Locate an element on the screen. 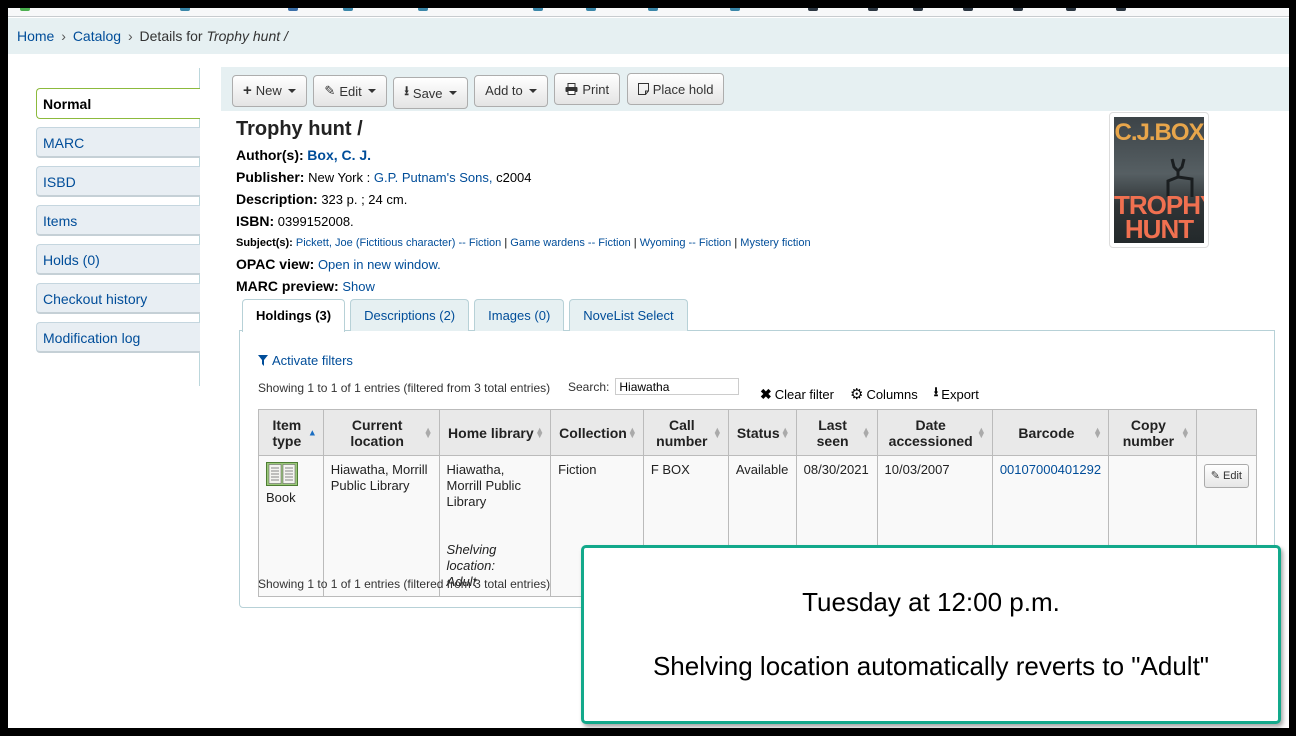 The height and width of the screenshot is (736, 1296). gear-icon: ⚙ is located at coordinates (856, 394).